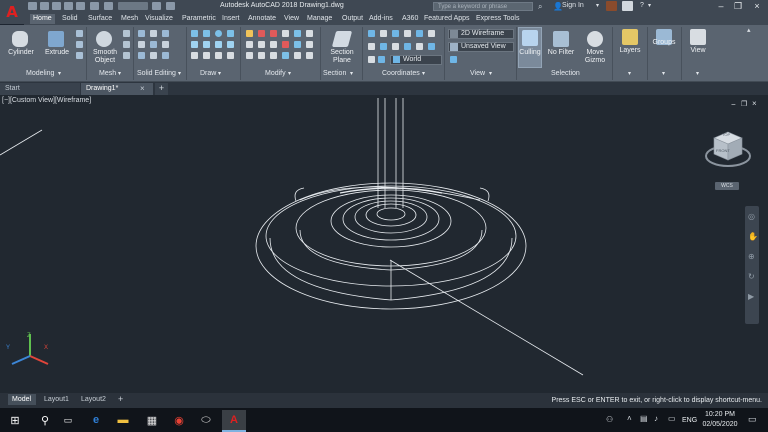  Describe the element at coordinates (689, 420) in the screenshot. I see `language-indicator: ENG` at that location.